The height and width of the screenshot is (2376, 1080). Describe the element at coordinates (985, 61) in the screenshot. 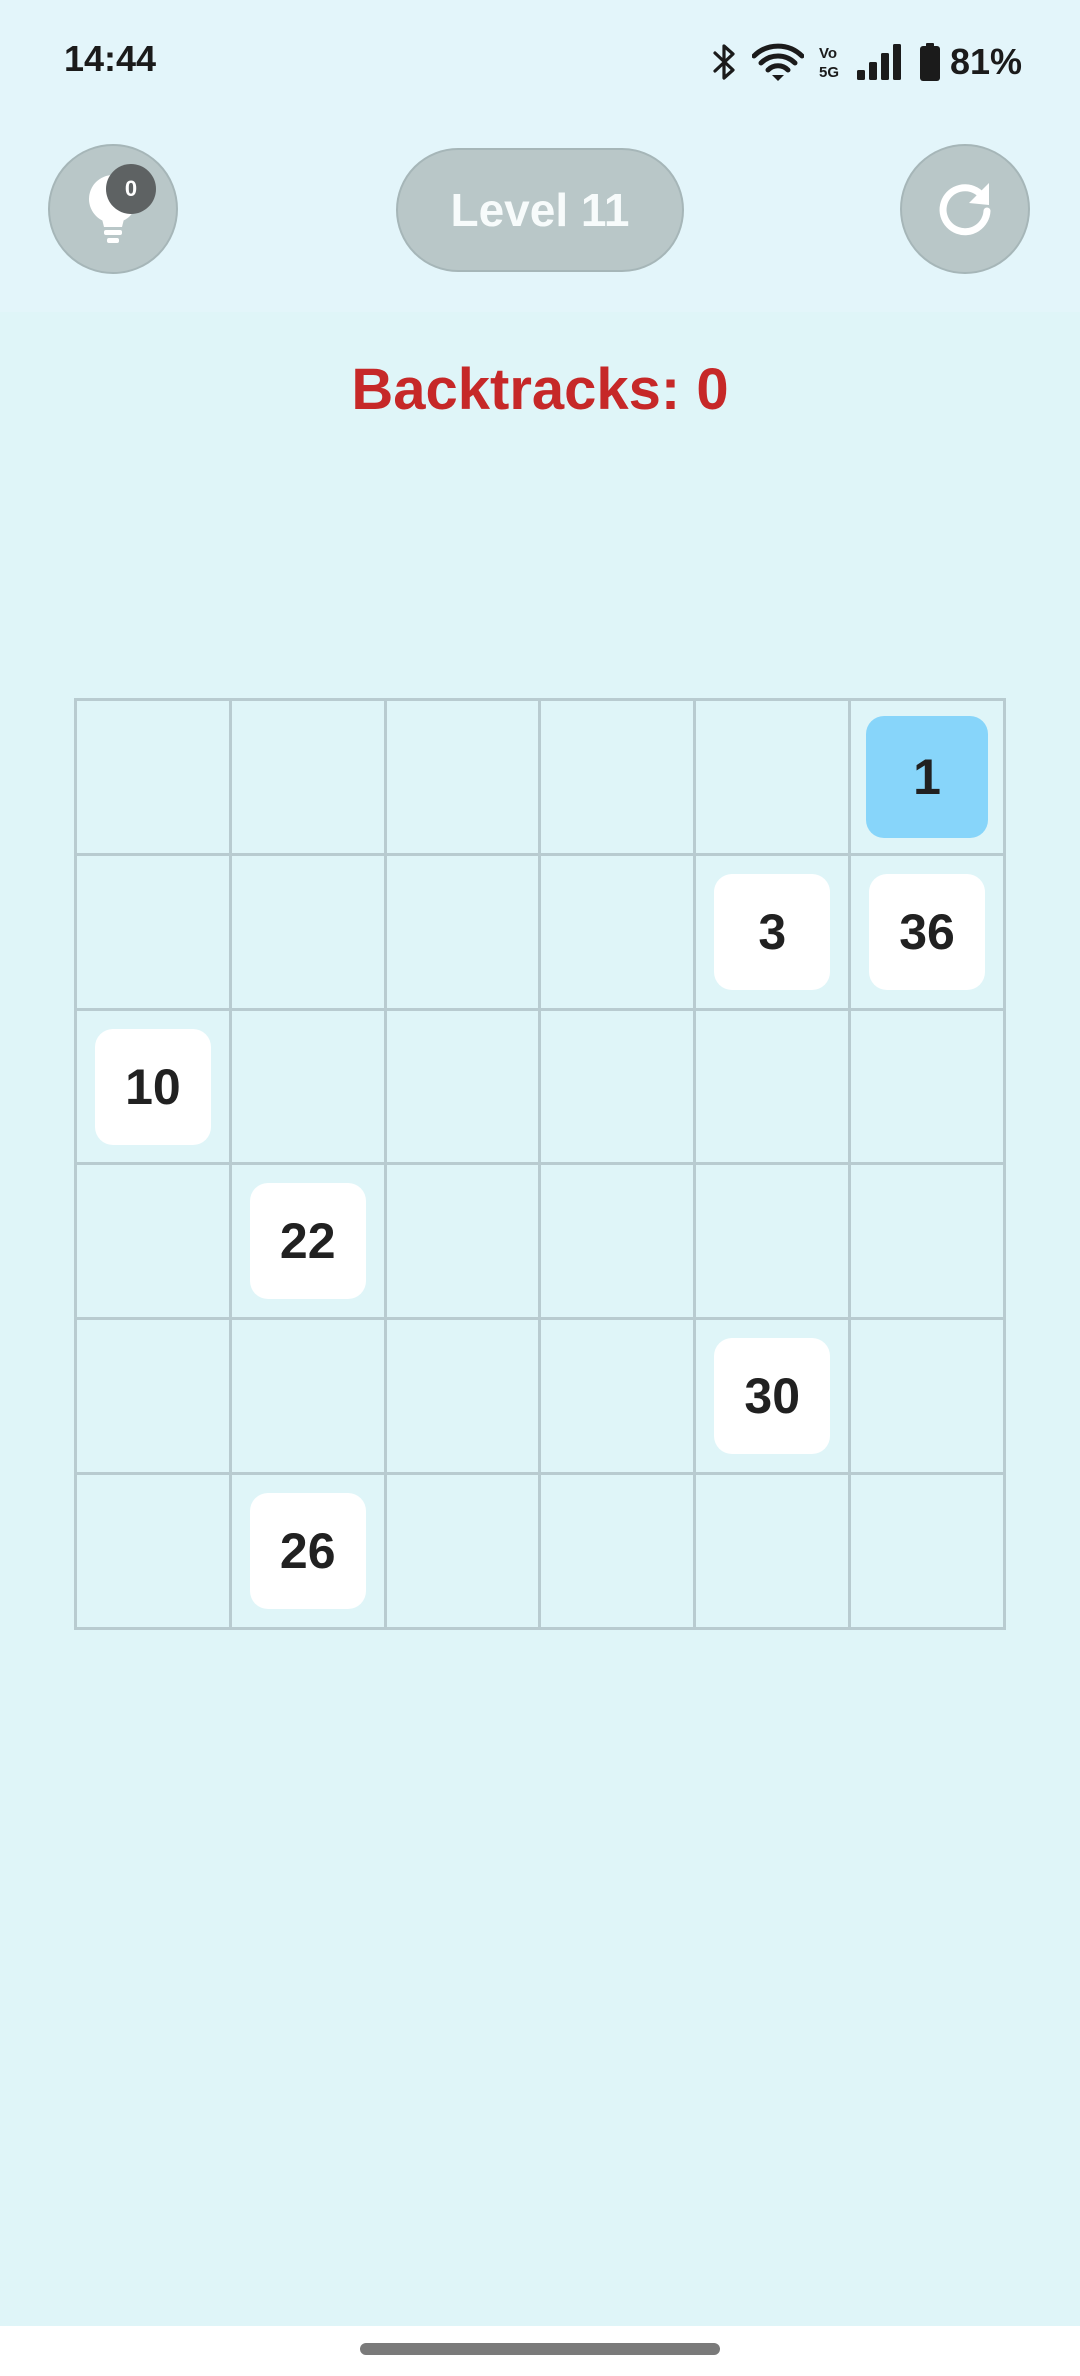

I see `battery-percent: 81%` at that location.